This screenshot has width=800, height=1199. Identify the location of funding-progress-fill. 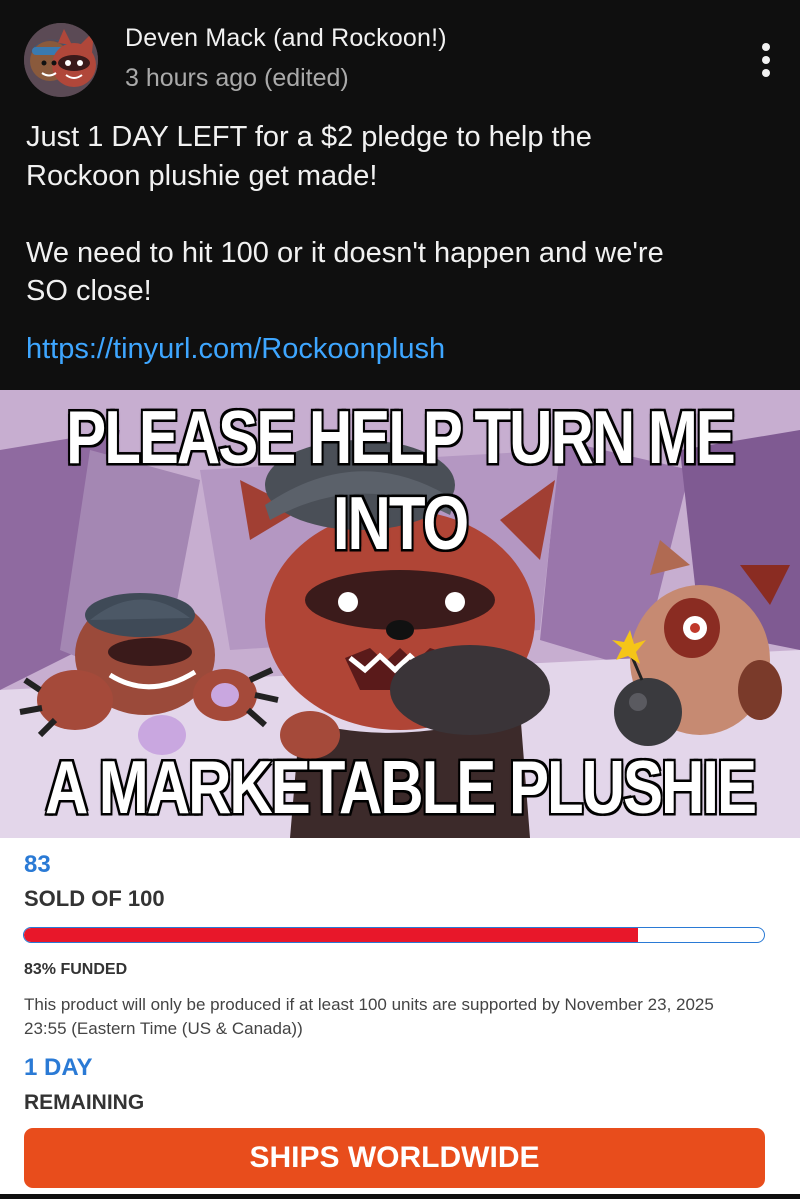
(331, 935).